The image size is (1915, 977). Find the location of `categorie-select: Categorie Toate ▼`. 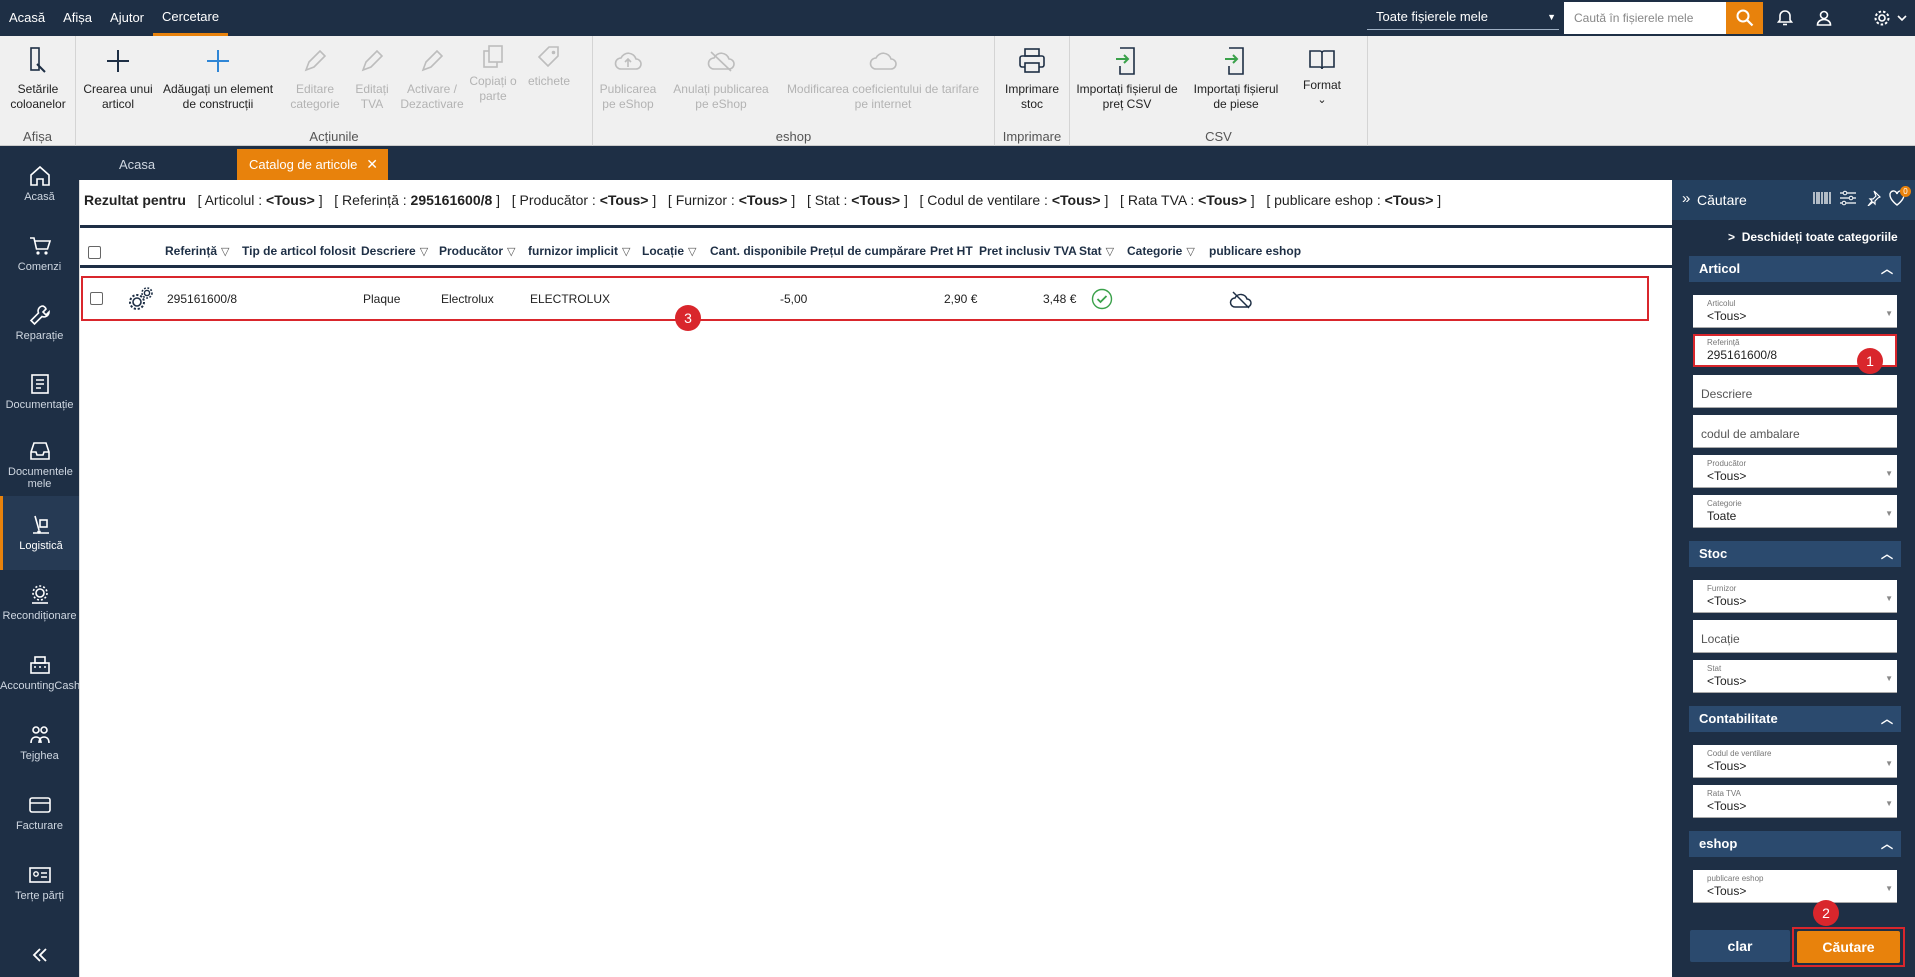

categorie-select: Categorie Toate ▼ is located at coordinates (1795, 511).